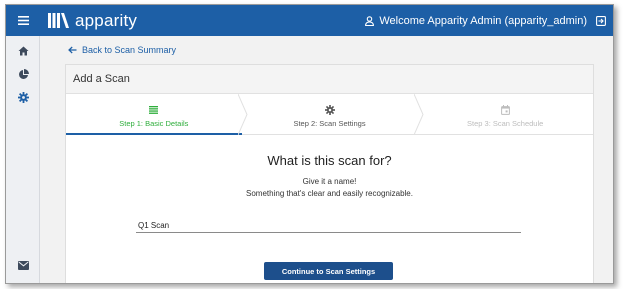  I want to click on card-title: Add a Scan, so click(329, 79).